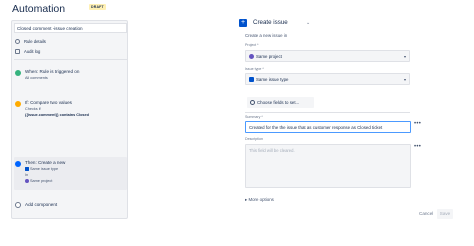  Describe the element at coordinates (270, 22) in the screenshot. I see `panel-title: Create issue` at that location.